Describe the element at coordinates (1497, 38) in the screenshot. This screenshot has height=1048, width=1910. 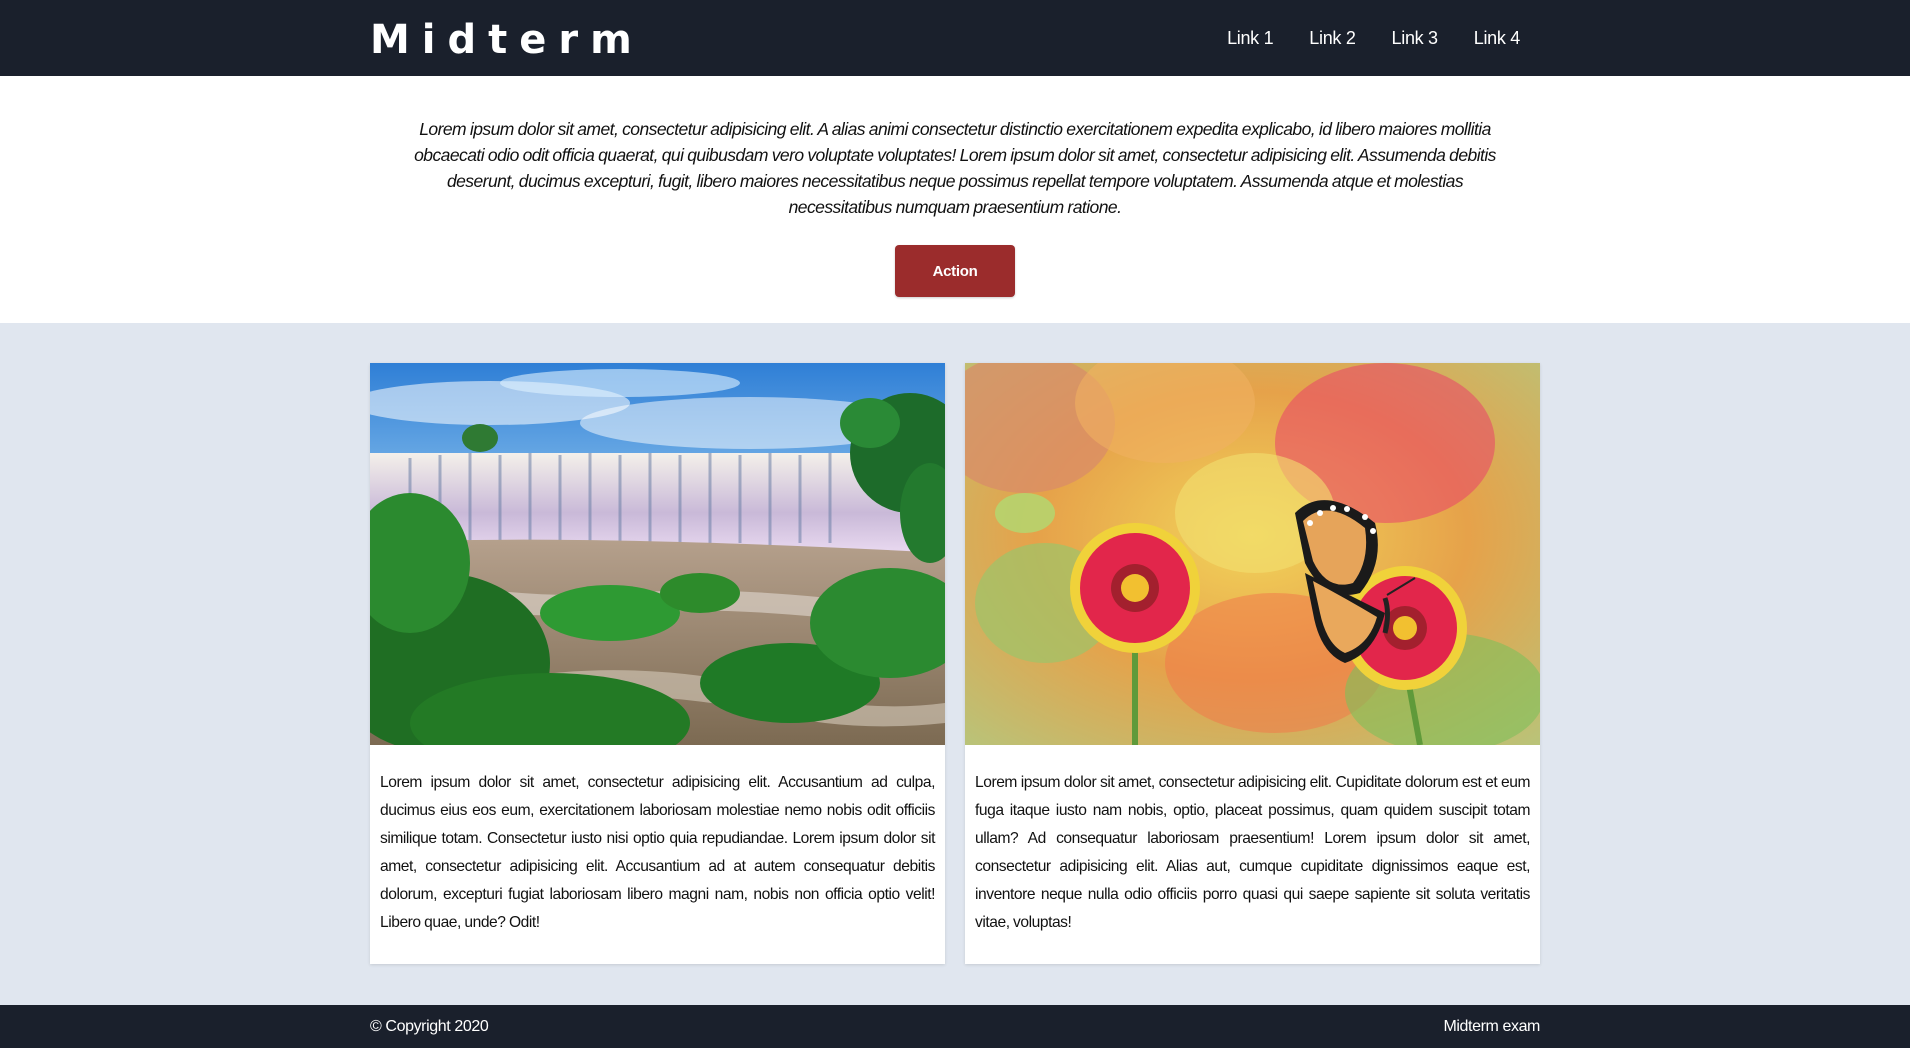
I see `nav-link-4: Link 4` at that location.